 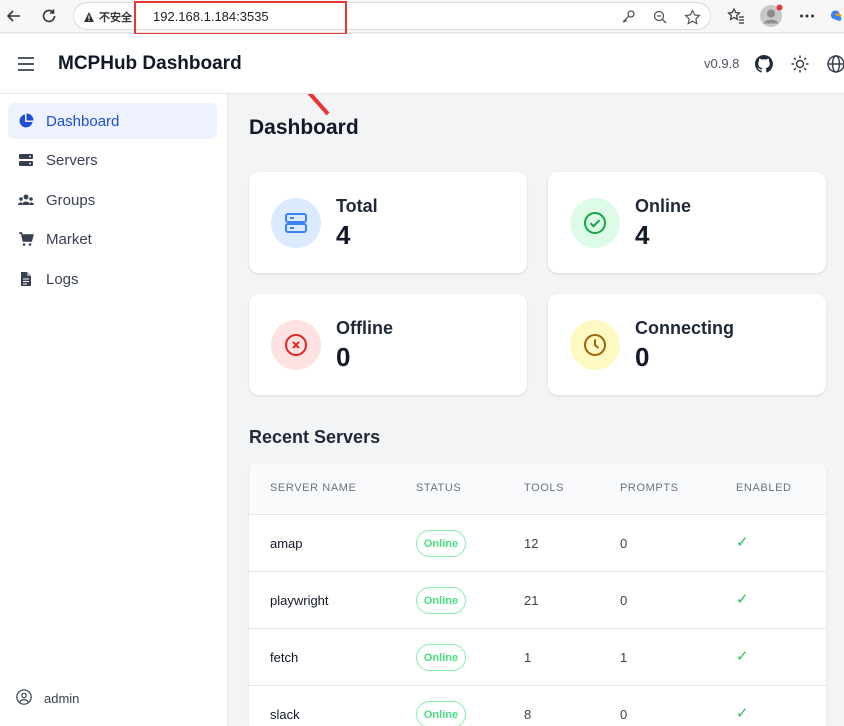 I want to click on tools-count: 21, so click(x=531, y=600).